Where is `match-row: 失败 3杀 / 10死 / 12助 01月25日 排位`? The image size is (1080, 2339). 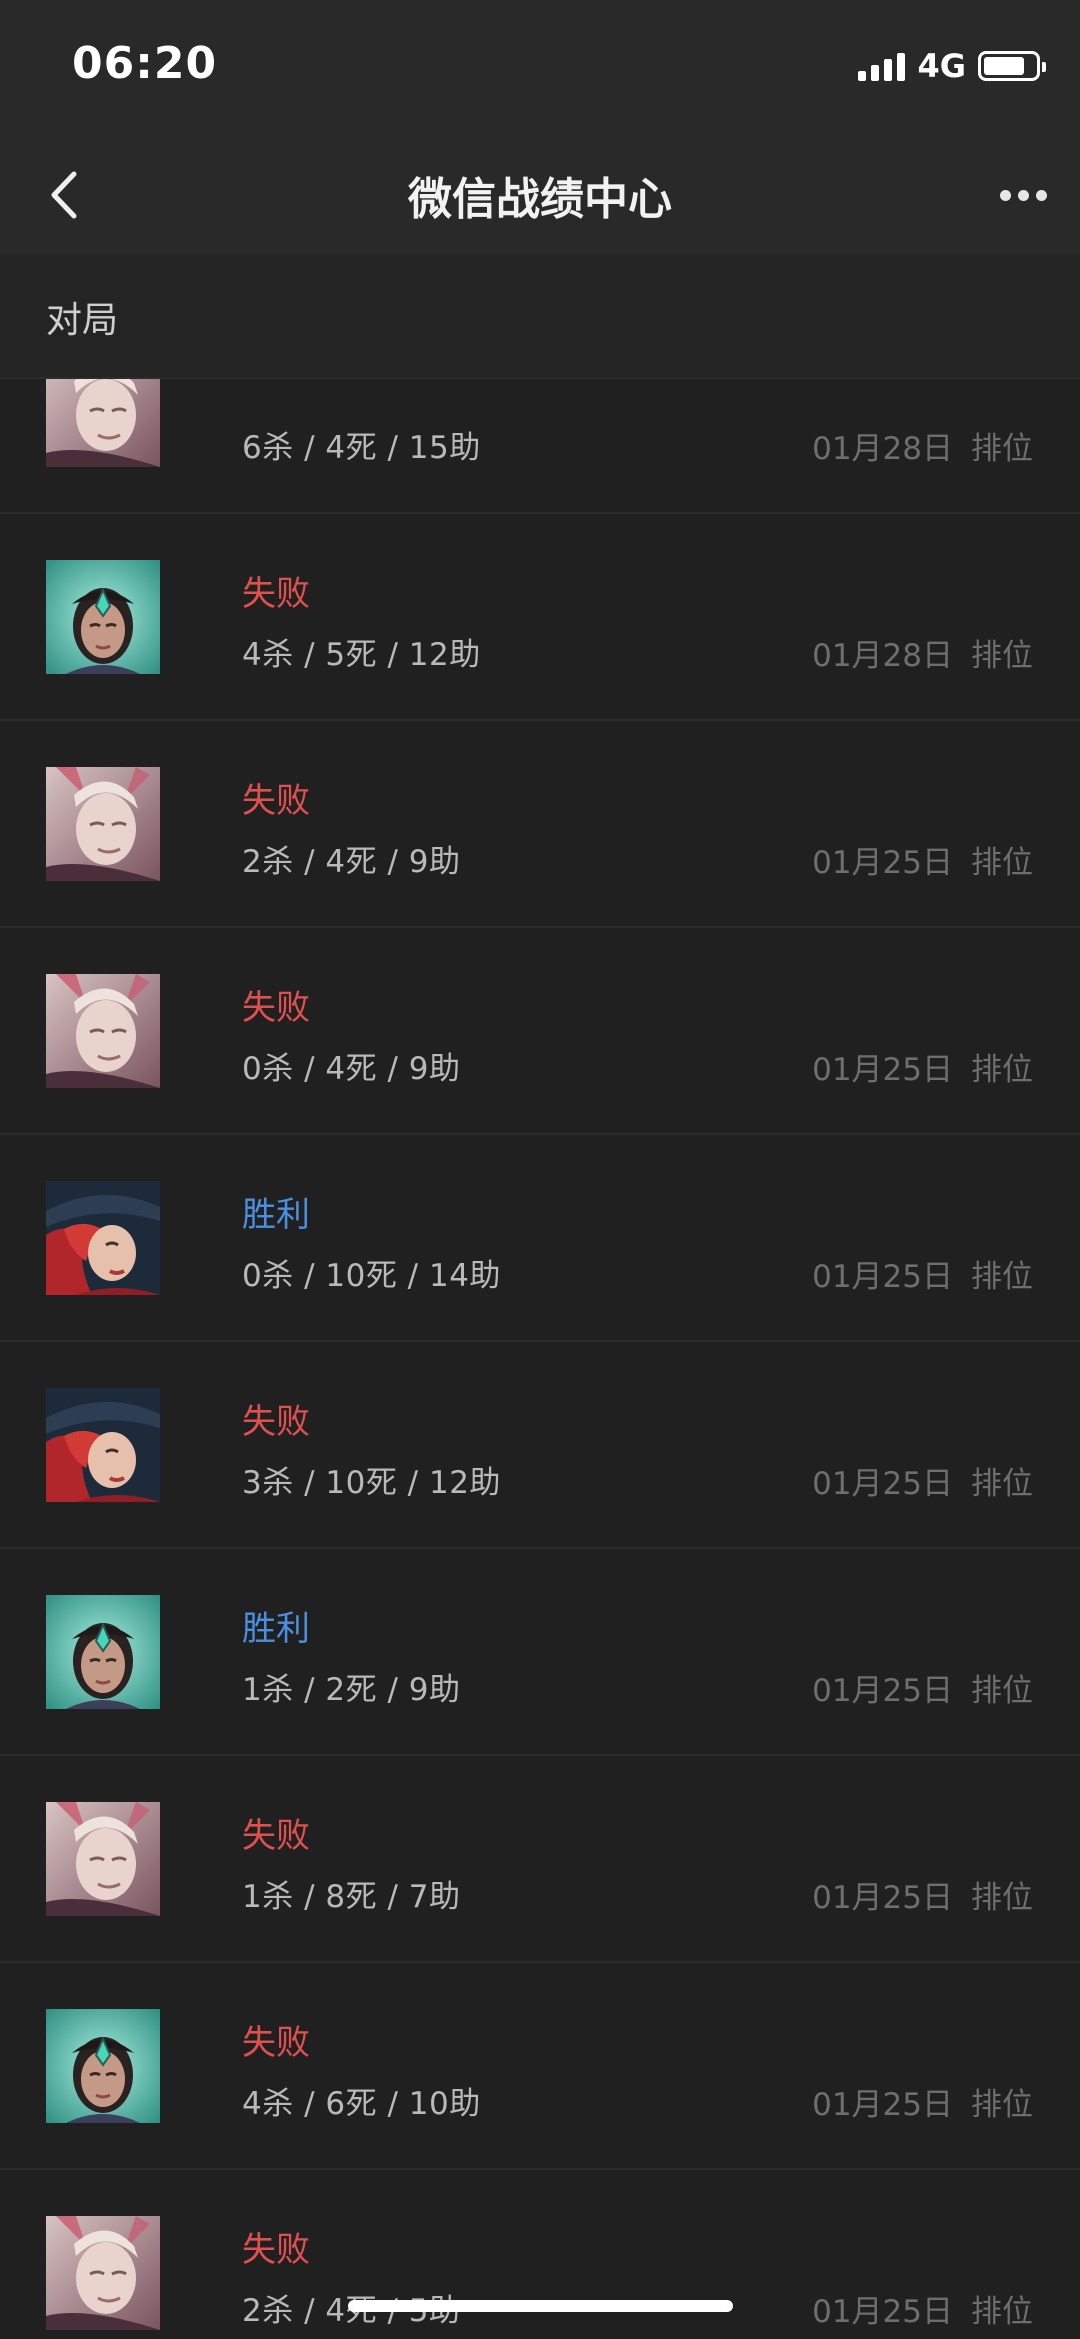 match-row: 失败 3杀 / 10死 / 12助 01月25日 排位 is located at coordinates (540, 1445).